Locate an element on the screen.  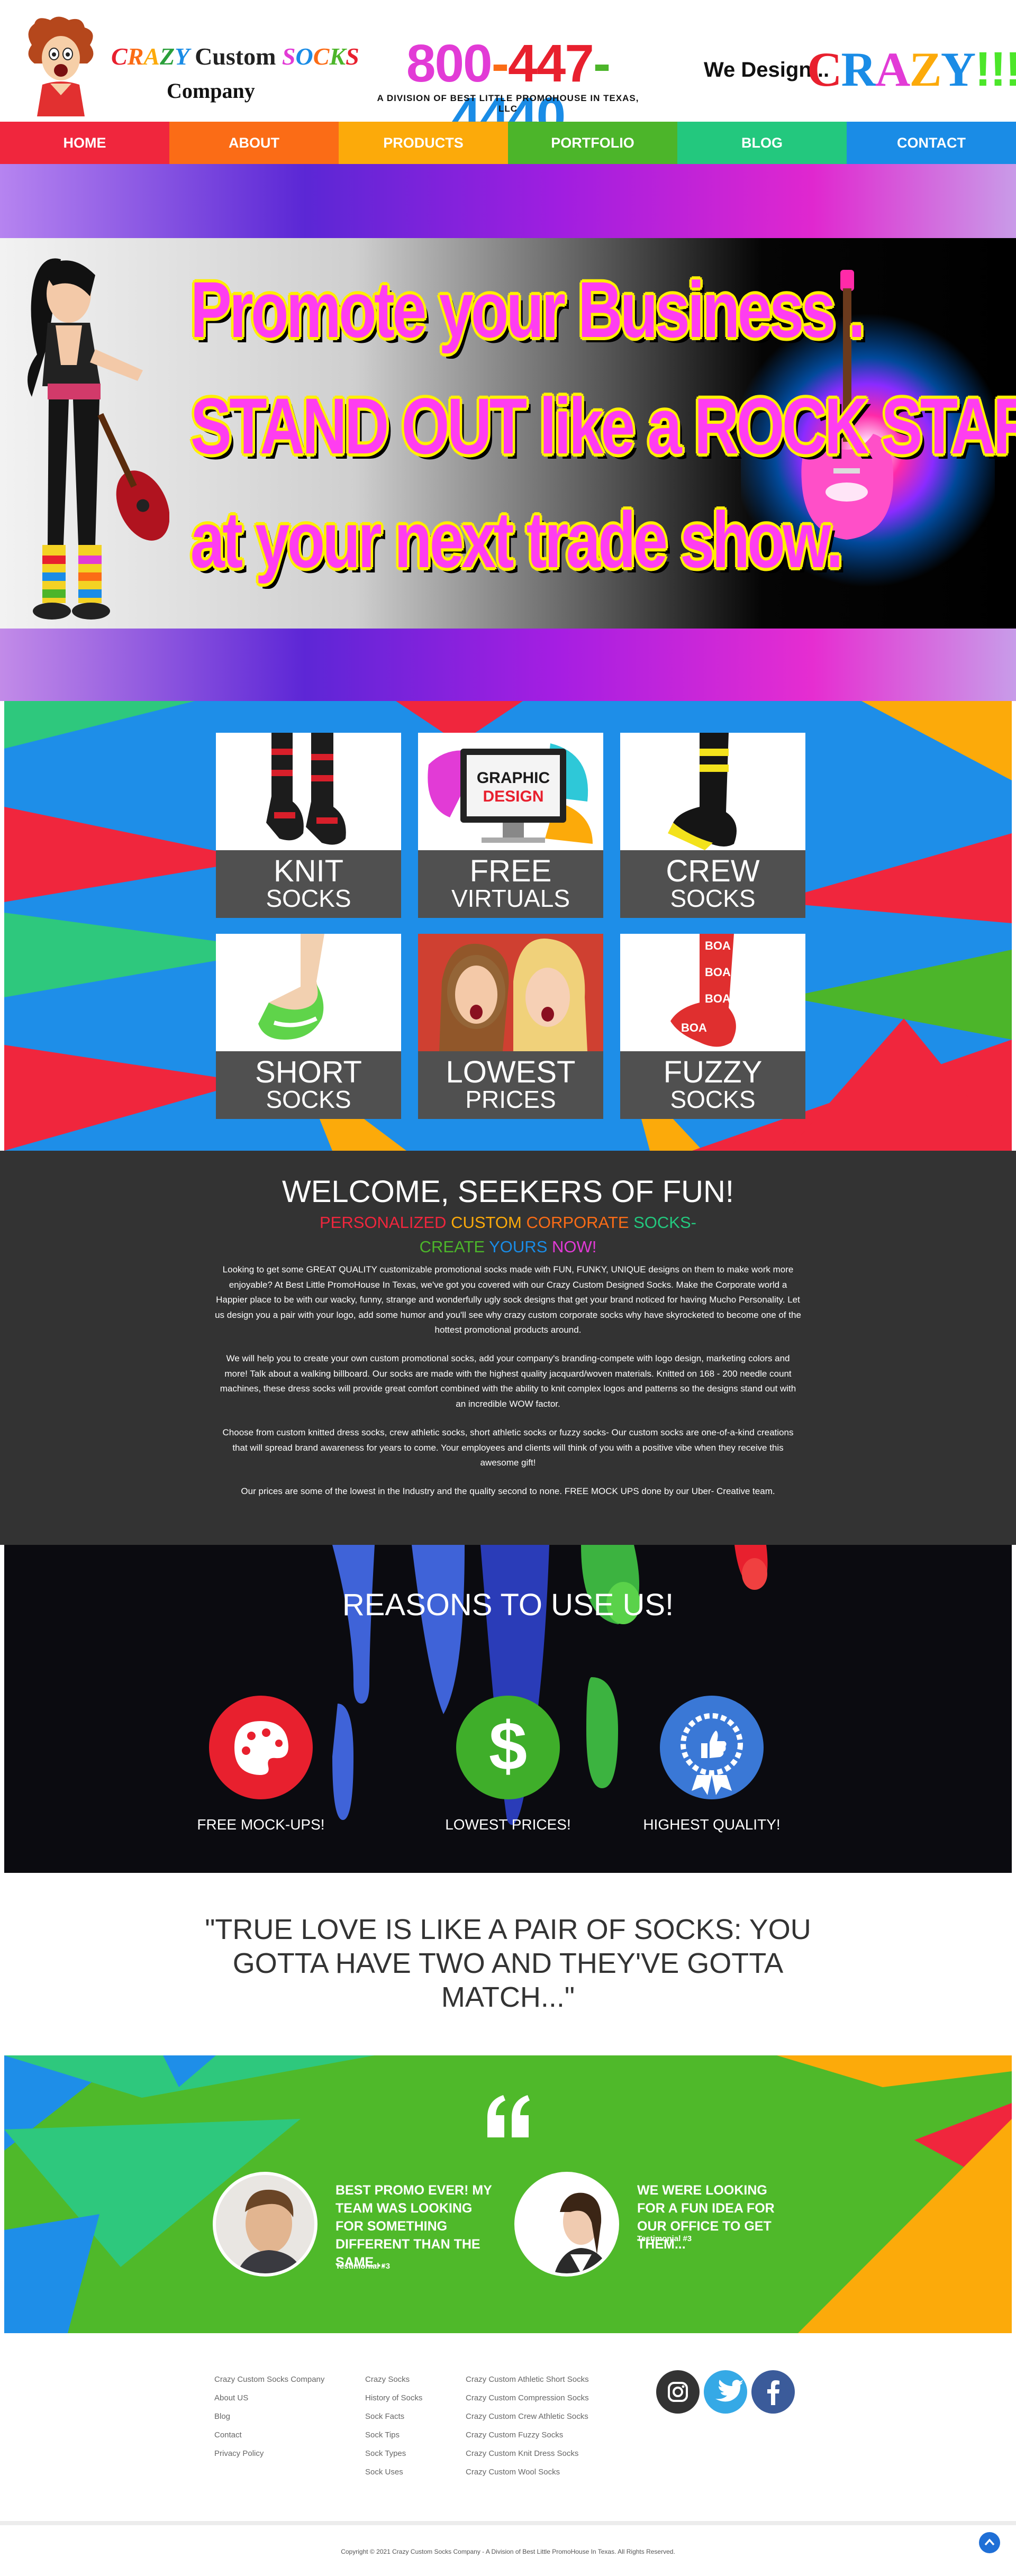
crew-socks-image is located at coordinates (712, 791).